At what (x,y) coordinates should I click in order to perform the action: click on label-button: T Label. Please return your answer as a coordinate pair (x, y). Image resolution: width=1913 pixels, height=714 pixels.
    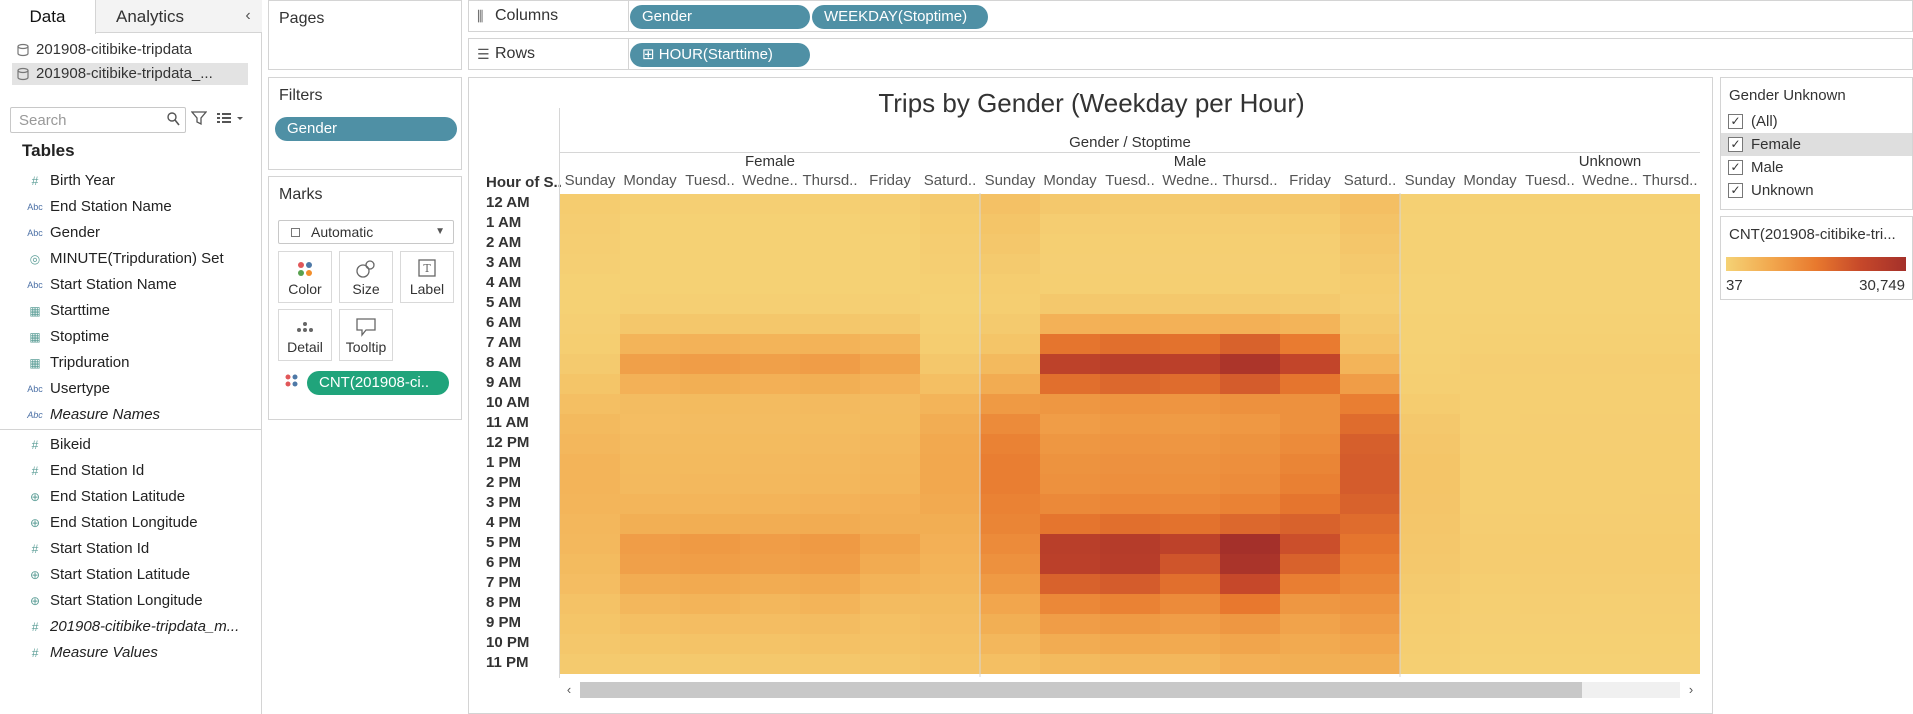
    Looking at the image, I should click on (427, 277).